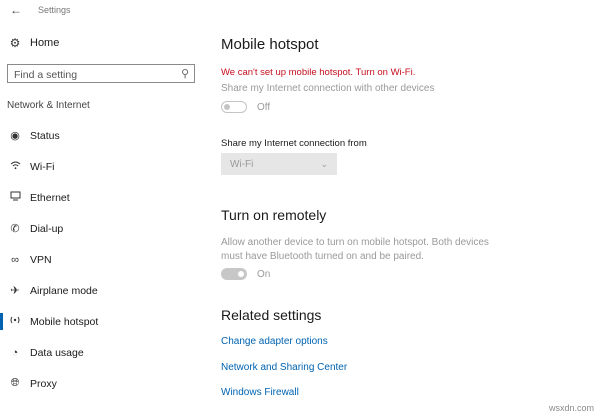 This screenshot has height=416, width=600. What do you see at coordinates (264, 274) in the screenshot?
I see `remote-toggle-state: On` at bounding box center [264, 274].